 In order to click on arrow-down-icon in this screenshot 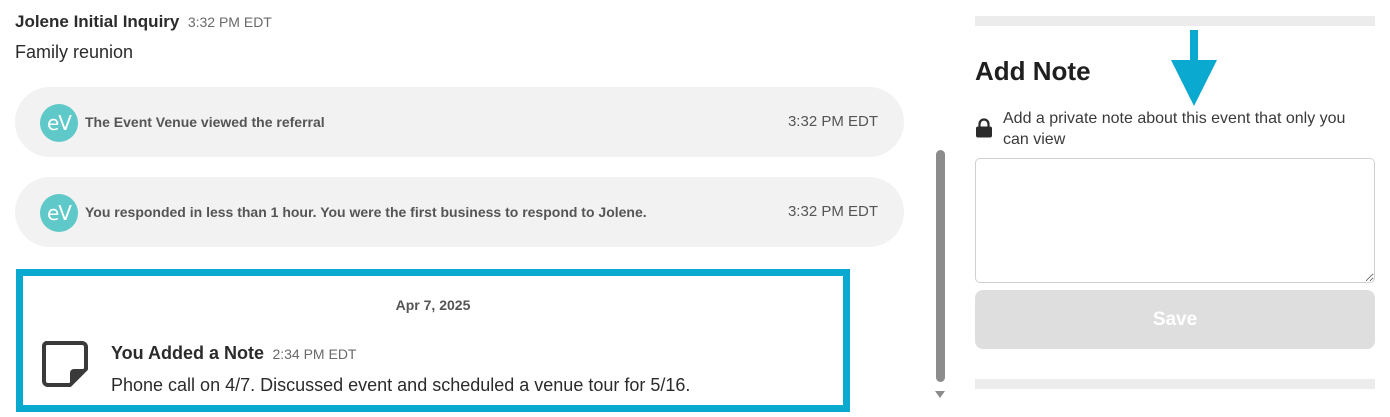, I will do `click(1194, 68)`.